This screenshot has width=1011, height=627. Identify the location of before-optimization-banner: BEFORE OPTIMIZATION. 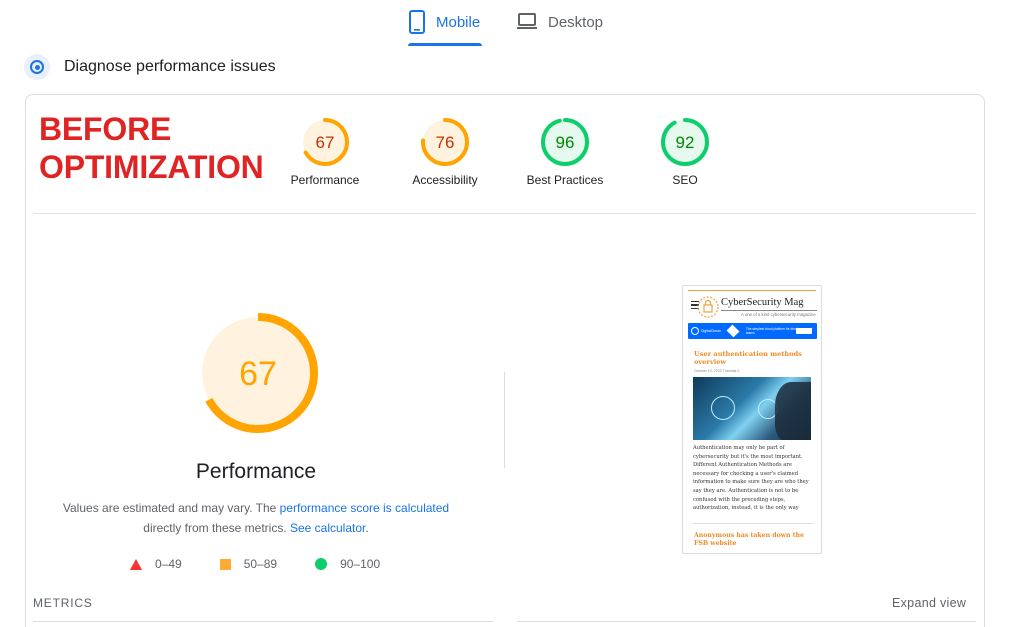
(151, 148).